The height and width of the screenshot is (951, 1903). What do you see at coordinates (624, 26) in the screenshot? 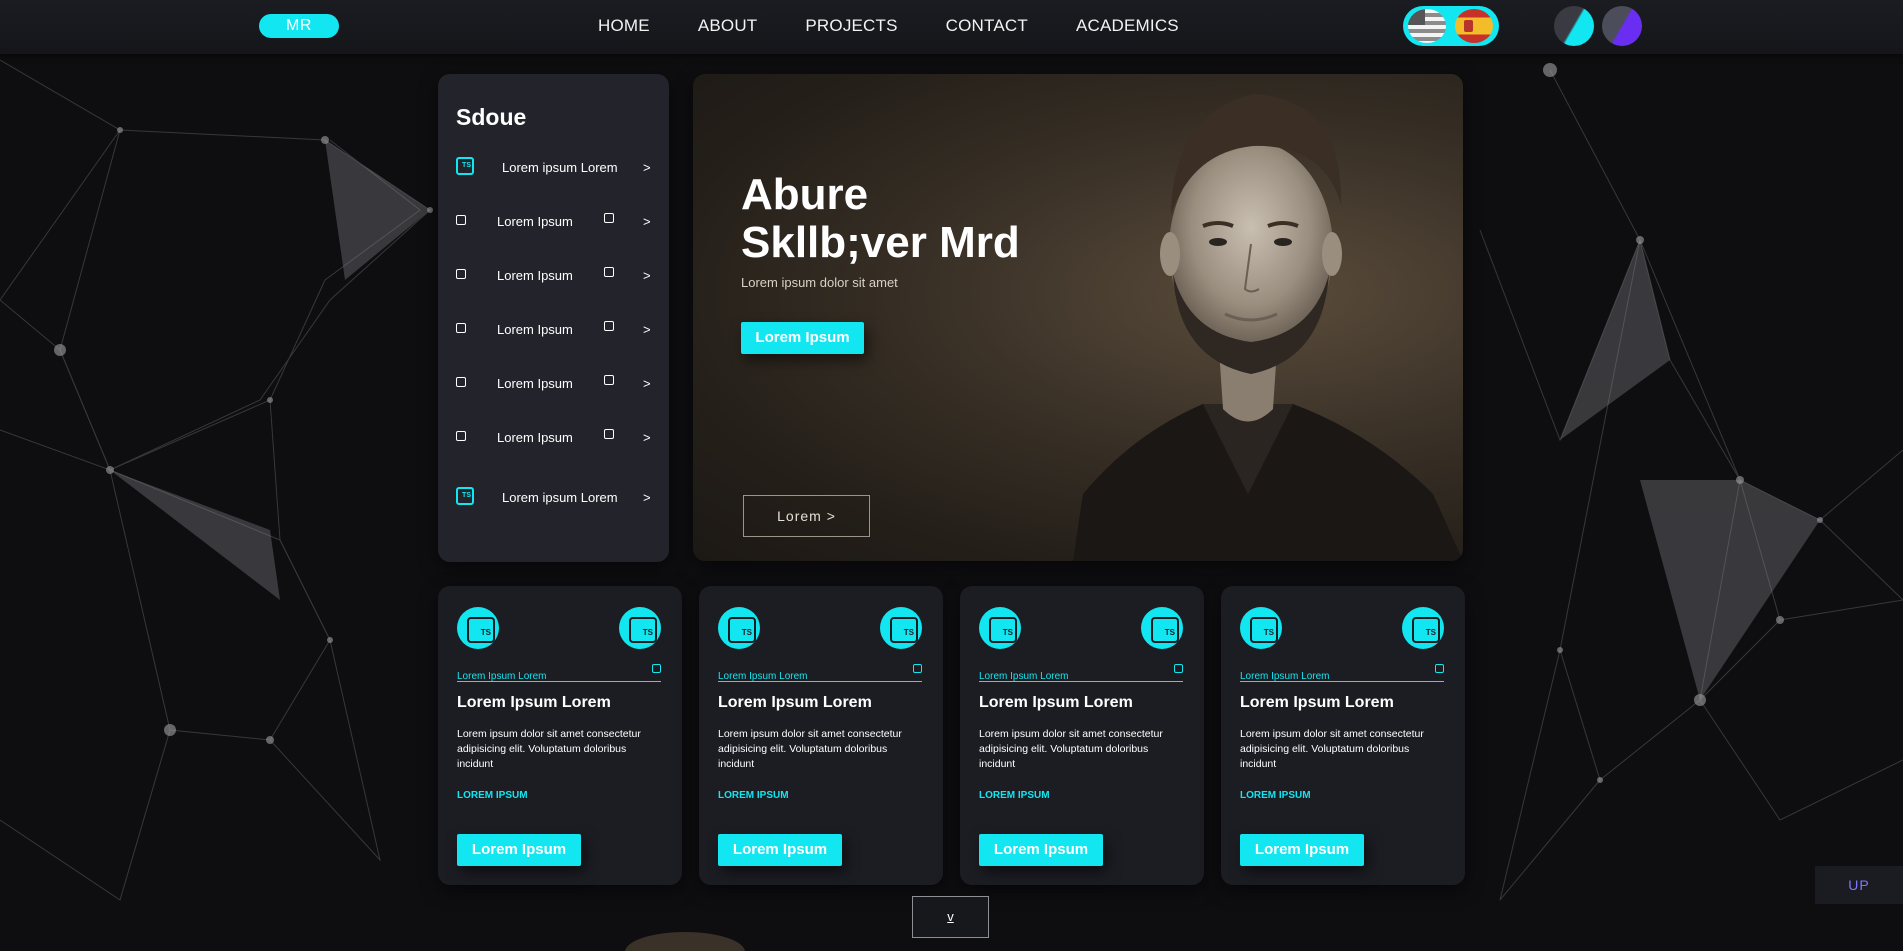
I see `nav-link-home: HOME` at bounding box center [624, 26].